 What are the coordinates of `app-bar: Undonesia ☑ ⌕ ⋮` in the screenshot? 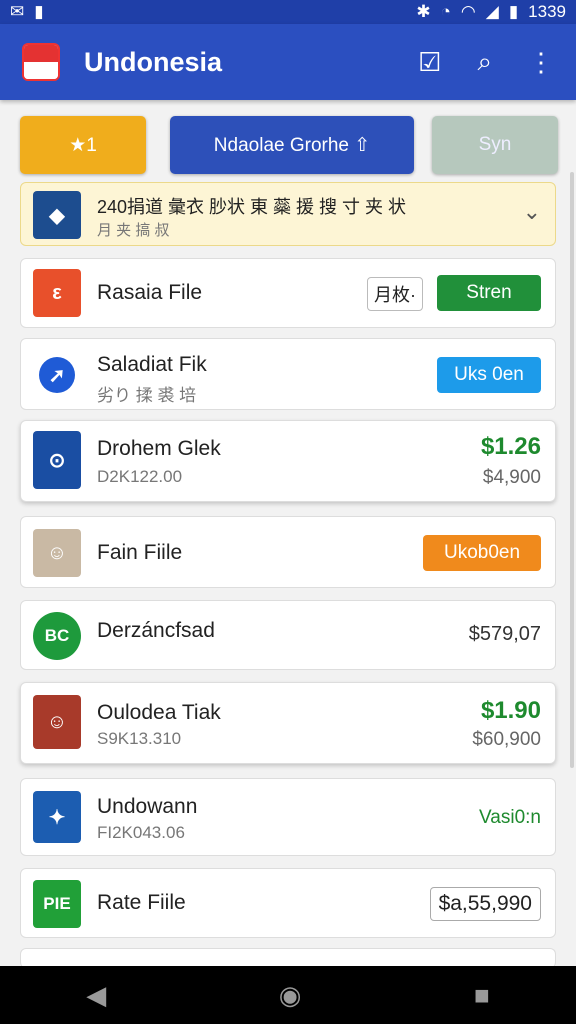 It's located at (288, 62).